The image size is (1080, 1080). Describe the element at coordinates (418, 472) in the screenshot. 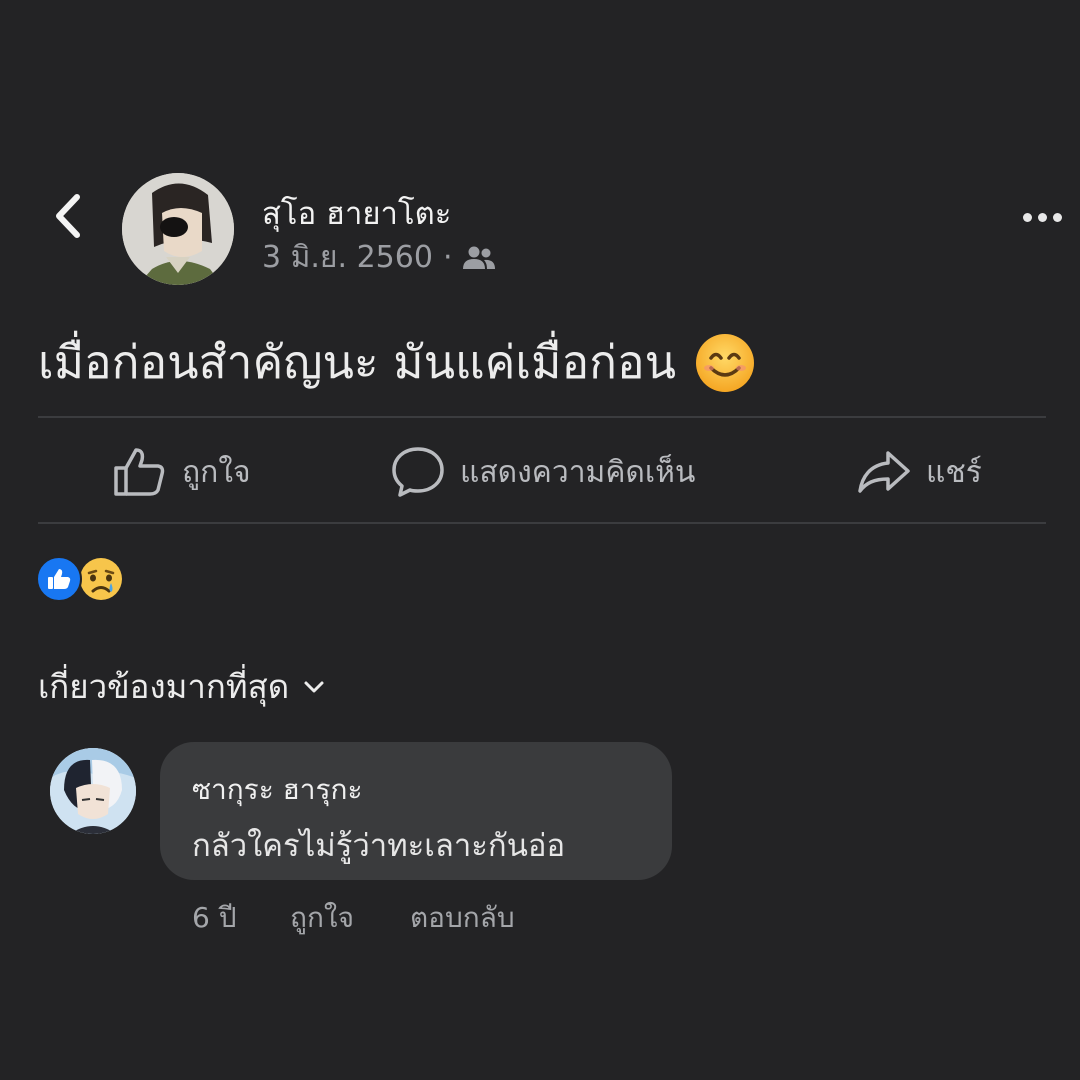

I see `comment-bubble-icon` at that location.